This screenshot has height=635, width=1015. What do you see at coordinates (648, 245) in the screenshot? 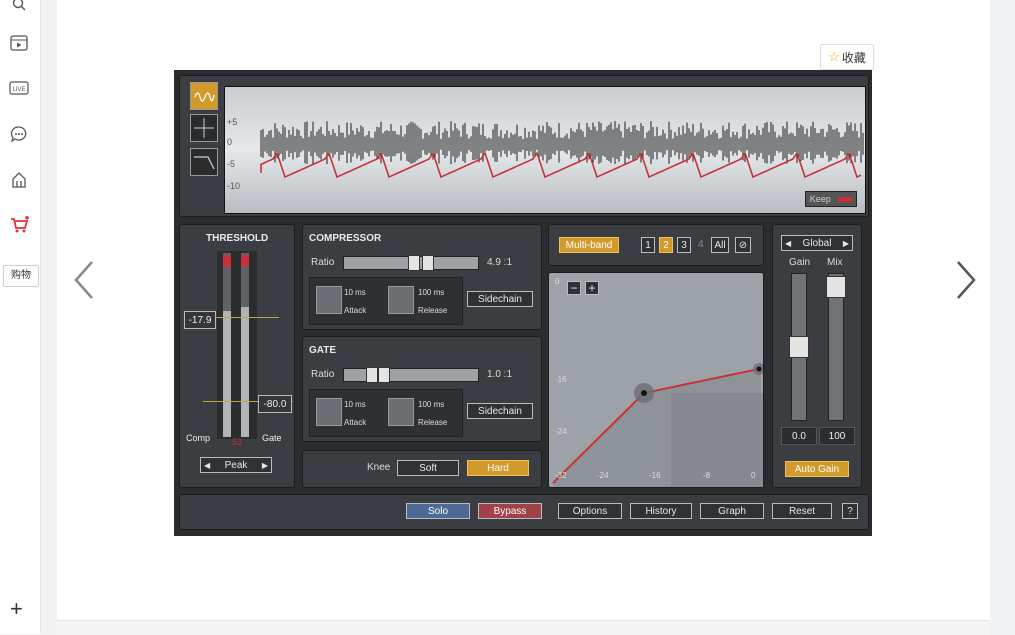
I see `band-1-button: 1` at bounding box center [648, 245].